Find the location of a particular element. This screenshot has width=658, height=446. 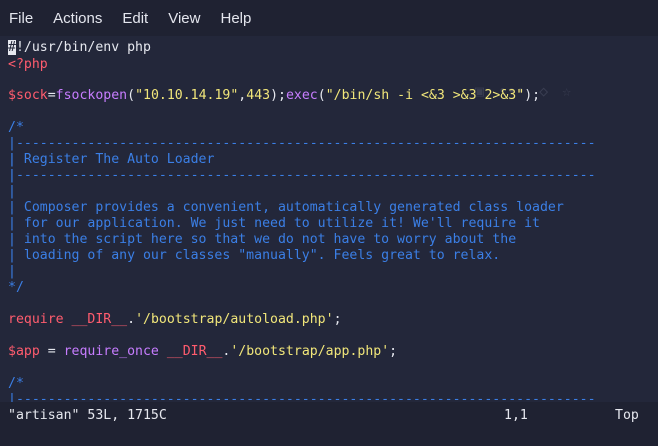

status-bar: "artisan" 53L, 1715C 1,1 Top is located at coordinates (329, 416).